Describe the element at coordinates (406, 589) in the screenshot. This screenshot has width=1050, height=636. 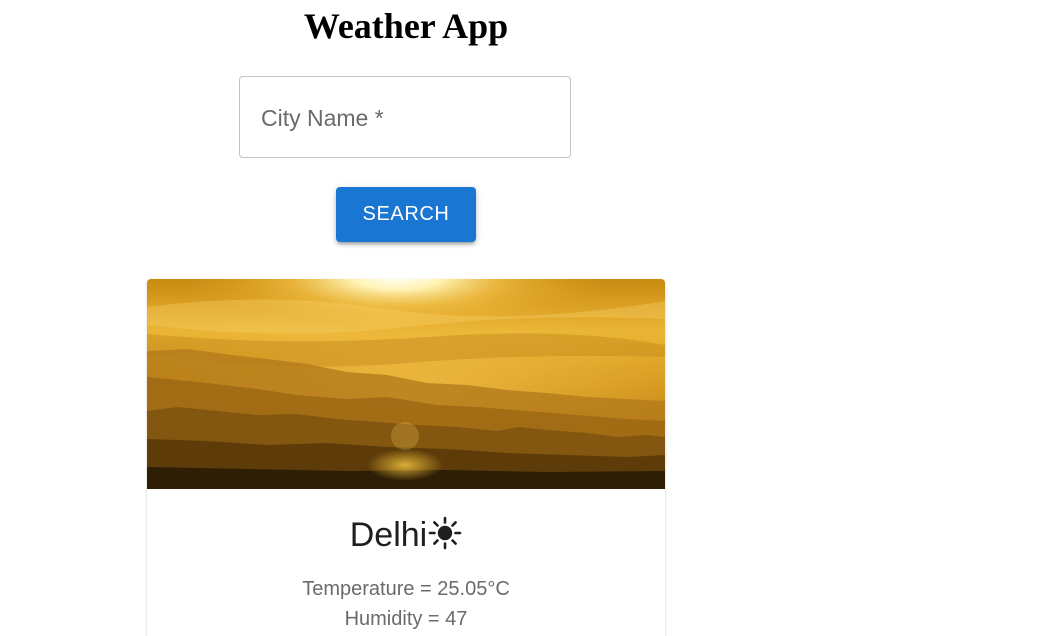
I see `temperature-text: Temperature = 25.05°C` at that location.